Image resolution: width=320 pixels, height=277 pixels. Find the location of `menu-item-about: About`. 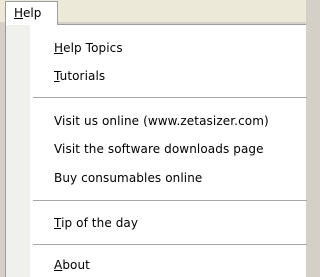

menu-item-about: About is located at coordinates (72, 265).